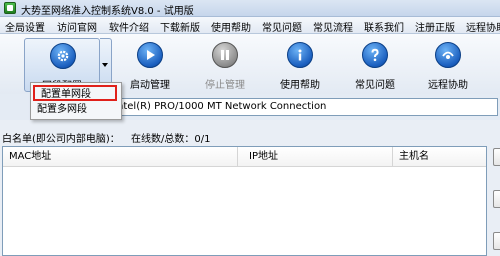 The image size is (500, 256). Describe the element at coordinates (318, 157) in the screenshot. I see `column-ip: IP地址` at that location.